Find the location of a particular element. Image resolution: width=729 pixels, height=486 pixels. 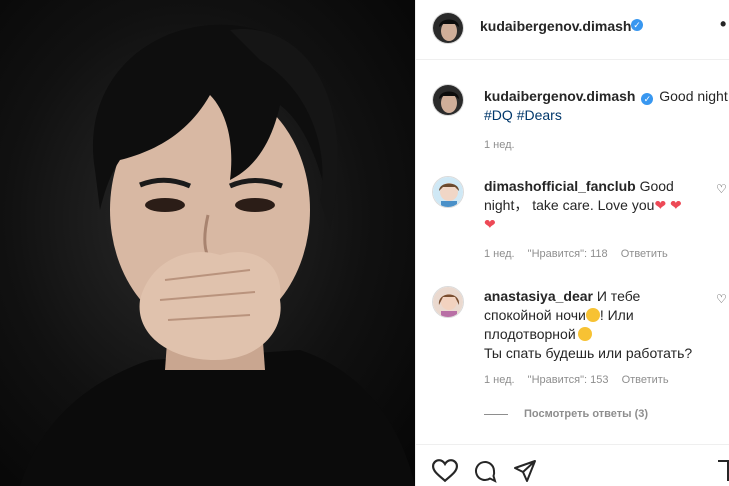

comment-meta: 1 нед. "Нравится": 118 Ответить is located at coordinates (581, 254).